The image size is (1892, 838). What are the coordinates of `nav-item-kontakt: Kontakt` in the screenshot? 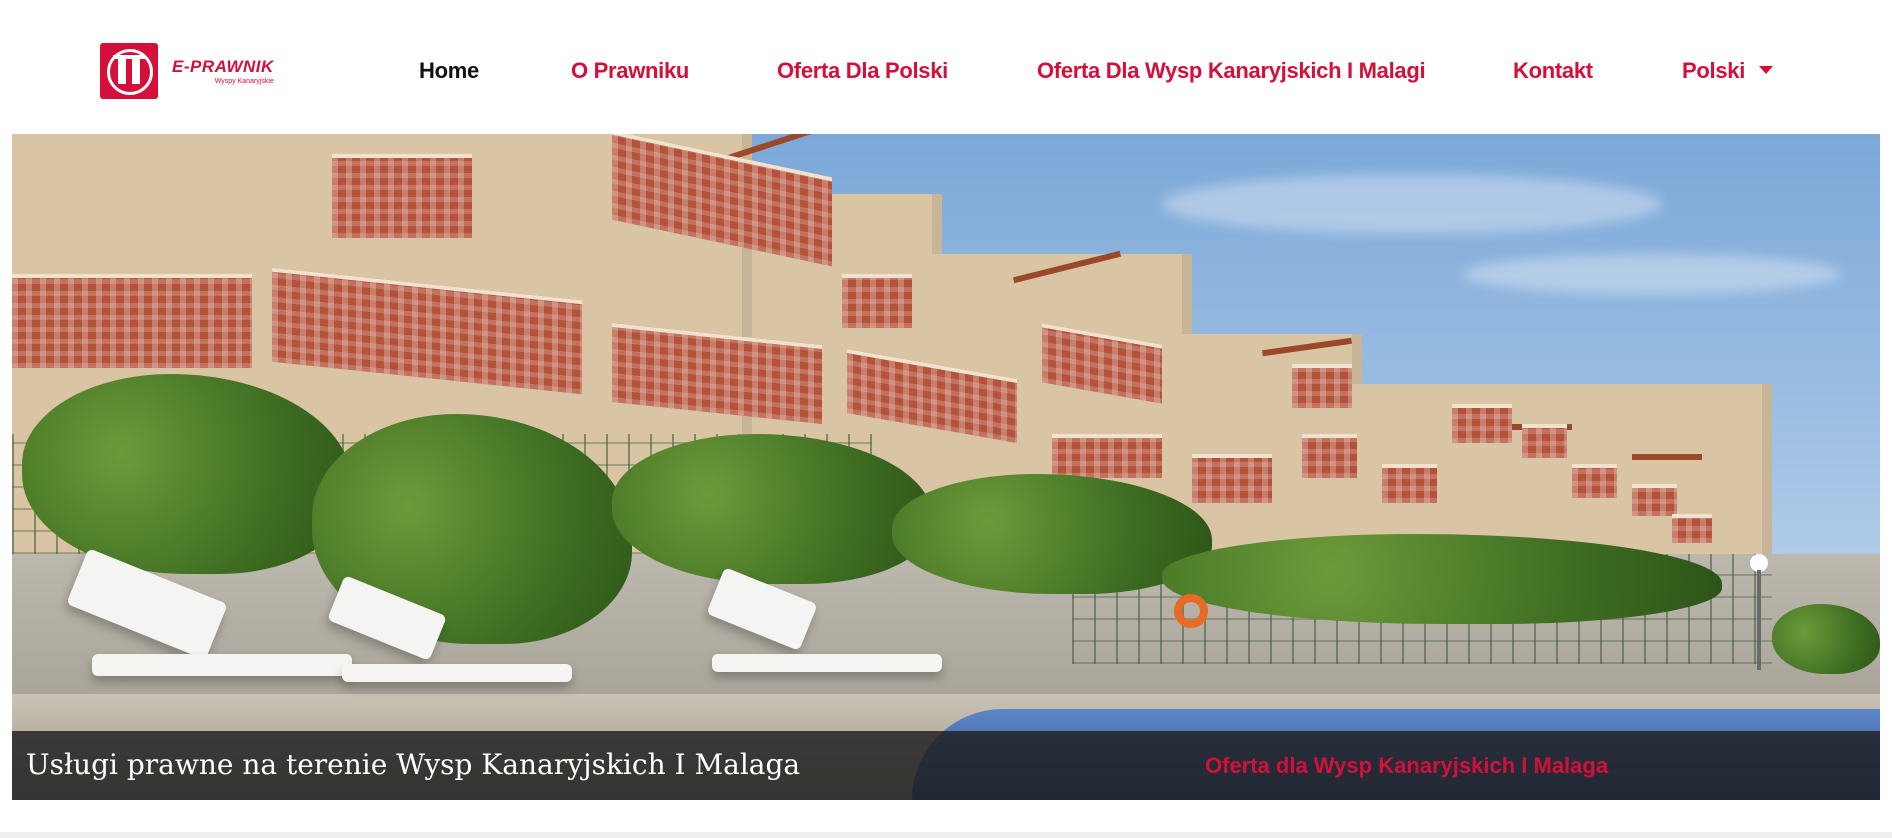 It's located at (1553, 71).